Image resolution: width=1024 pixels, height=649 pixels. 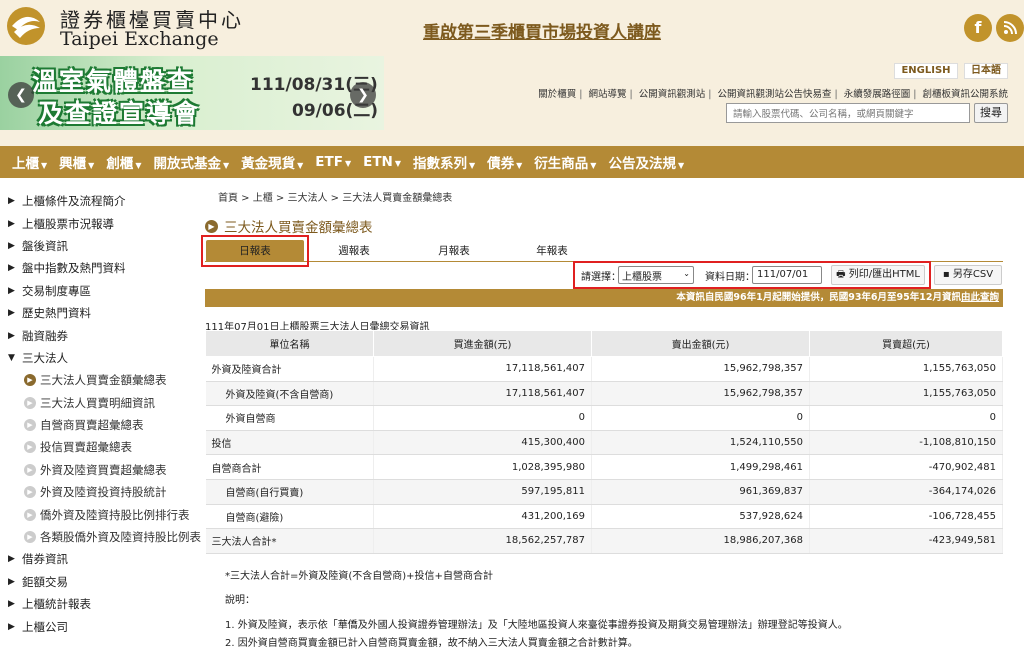 I want to click on highlight-box-filters, so click(x=752, y=275).